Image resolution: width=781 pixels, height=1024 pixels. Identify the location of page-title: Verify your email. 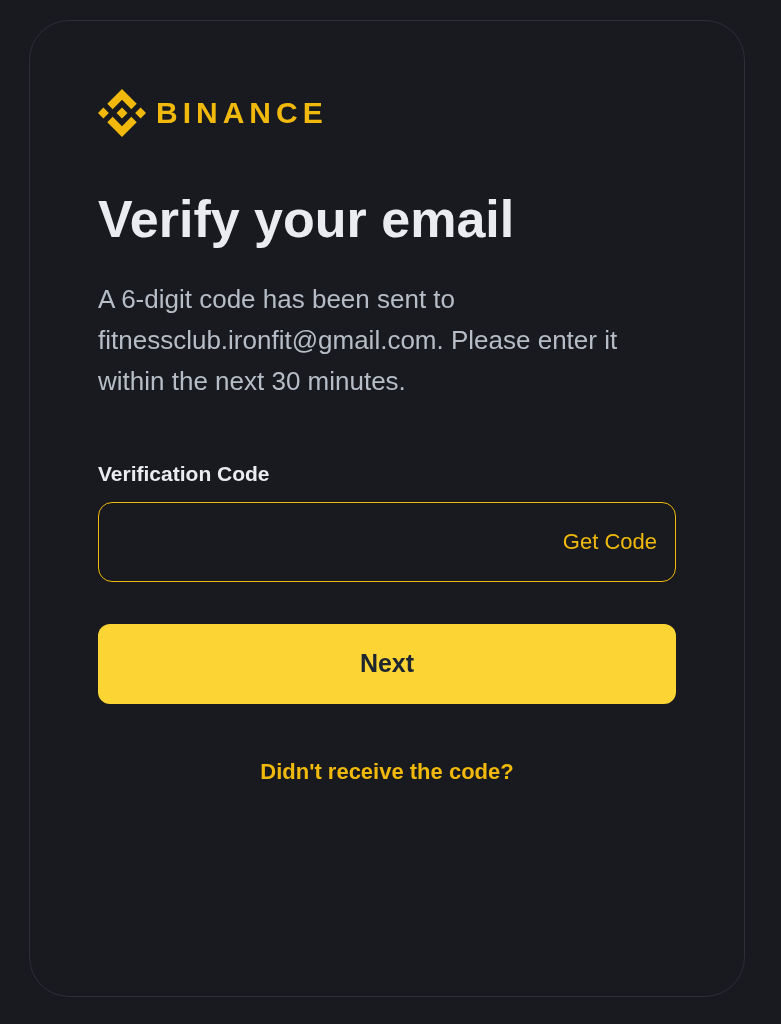
(307, 219).